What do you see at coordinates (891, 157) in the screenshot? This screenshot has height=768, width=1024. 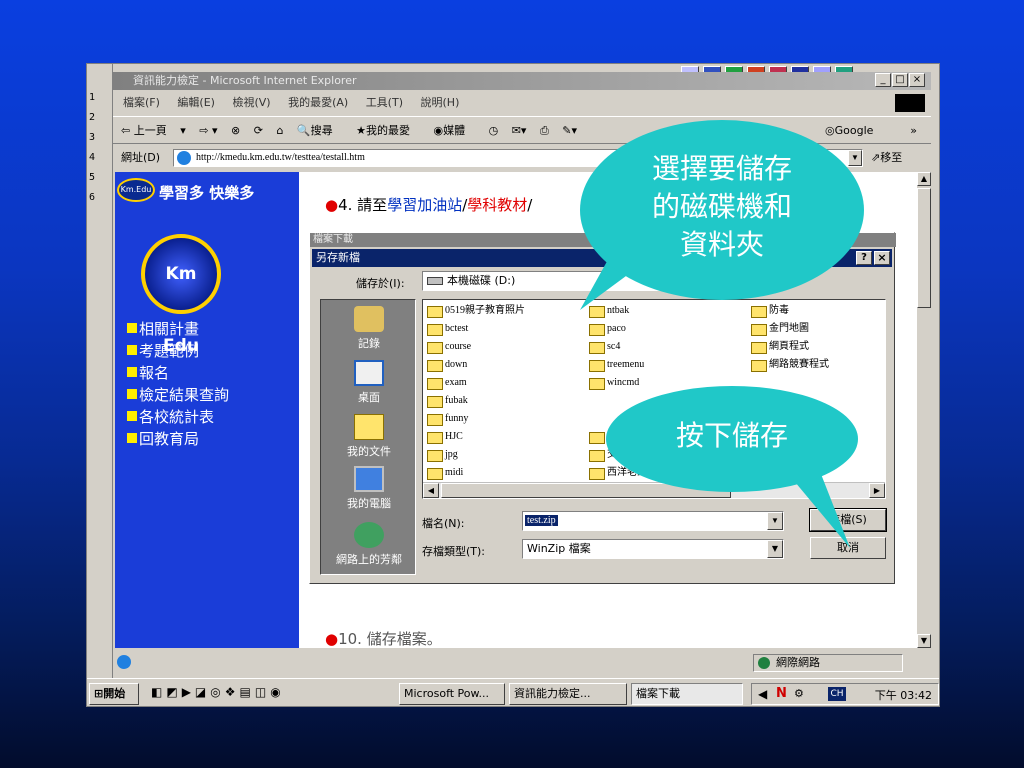 I see `go-label: 移至` at bounding box center [891, 157].